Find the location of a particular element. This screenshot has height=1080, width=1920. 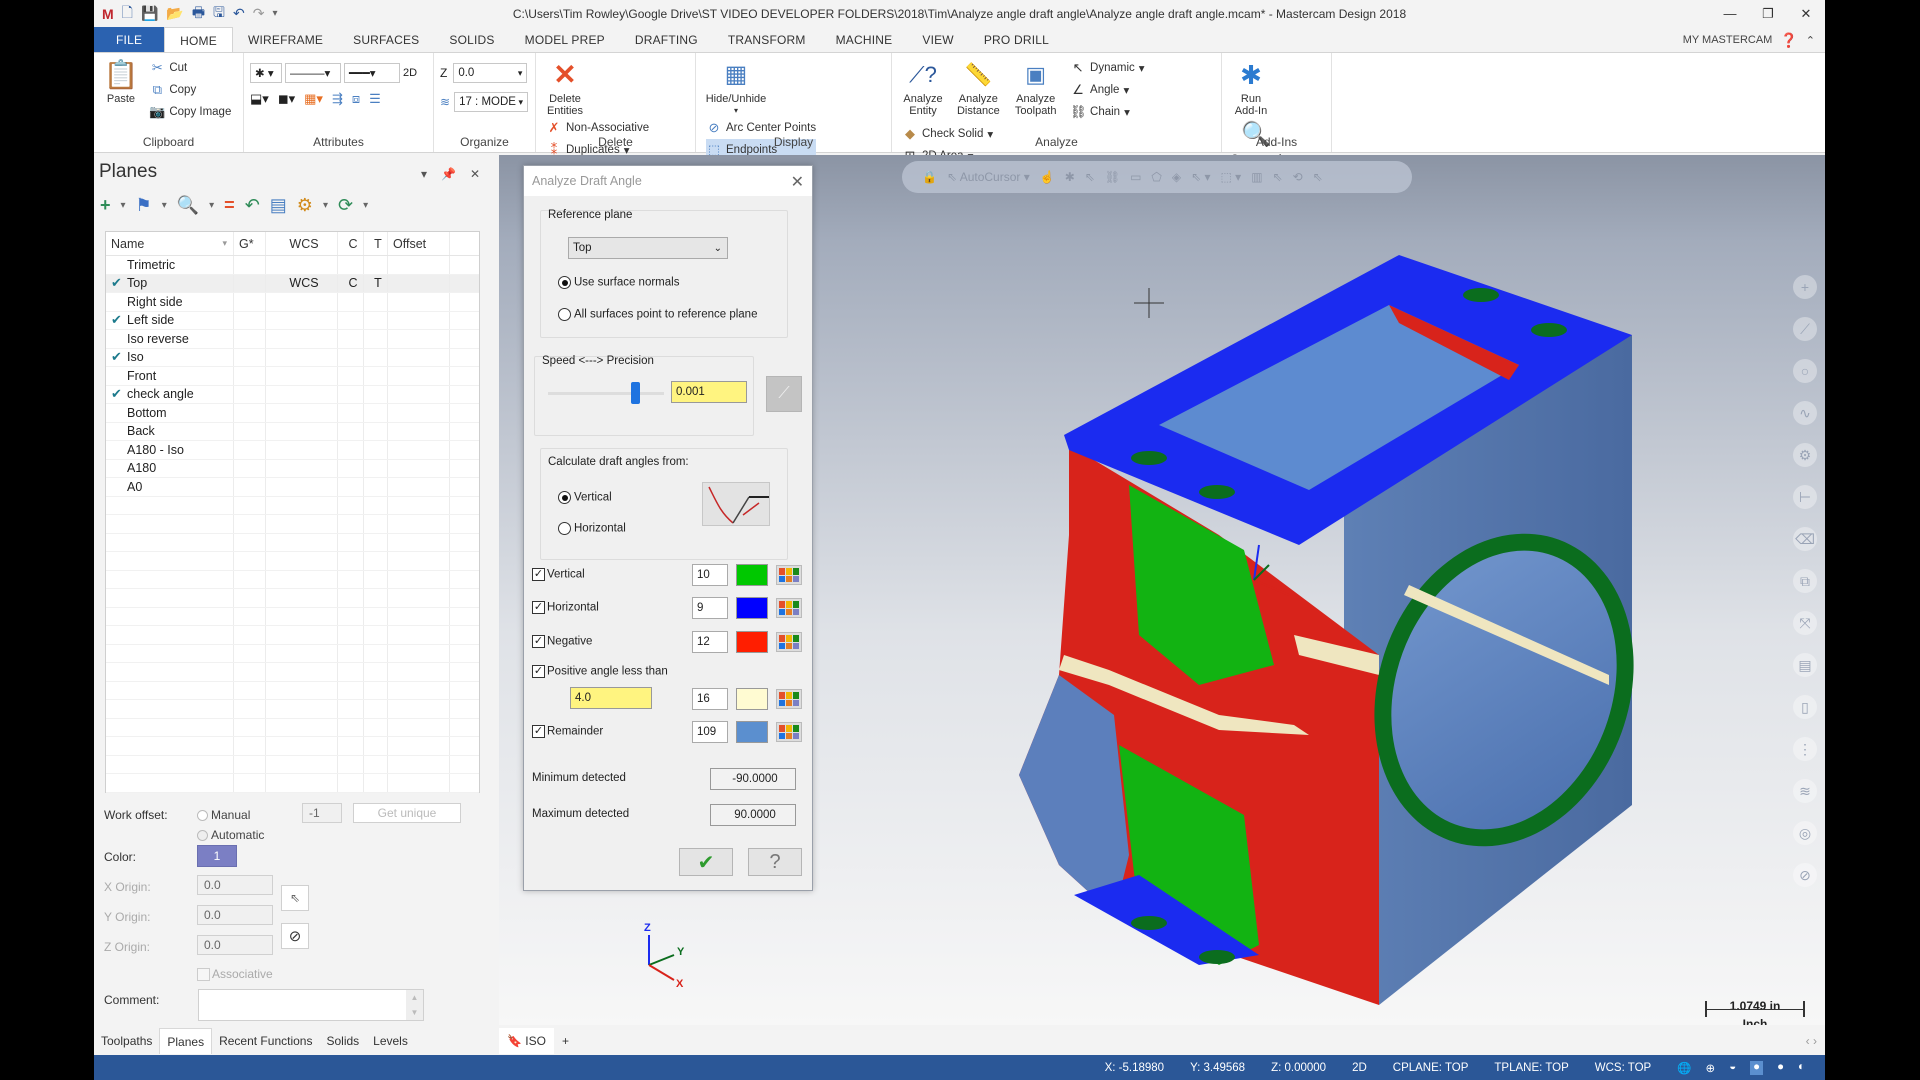

precision-apply-button: ⟋ is located at coordinates (784, 394).